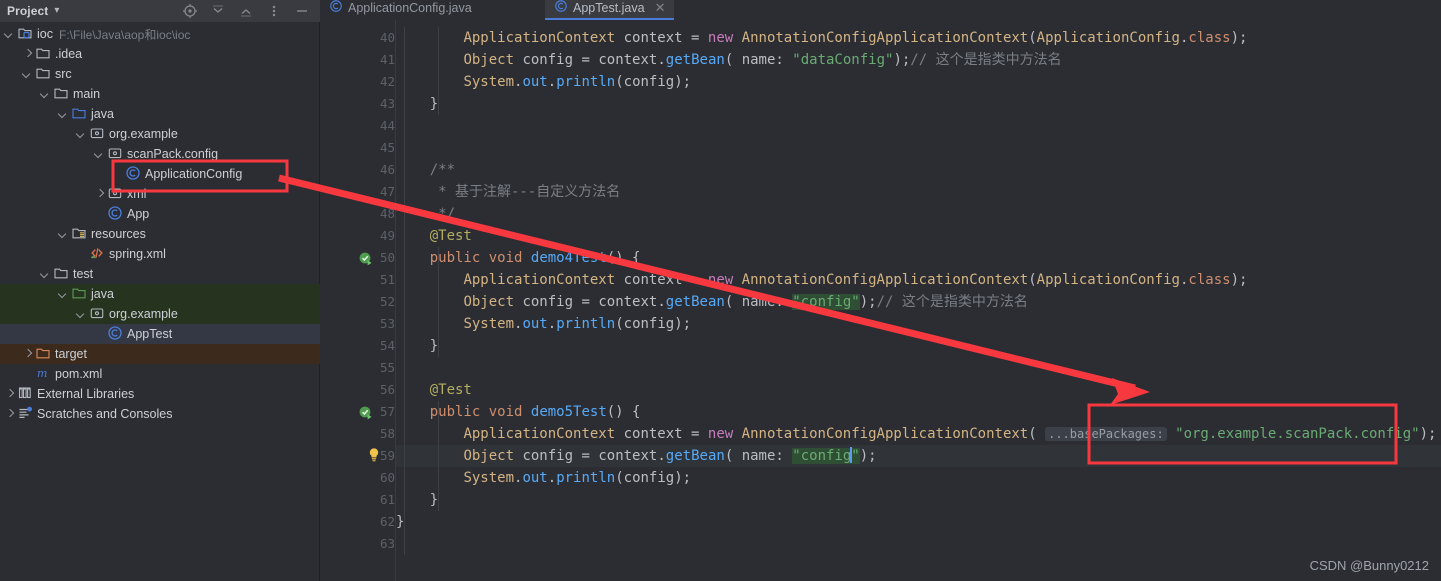 This screenshot has height=581, width=1441. Describe the element at coordinates (99, 254) in the screenshot. I see `xml-file-icon` at that location.